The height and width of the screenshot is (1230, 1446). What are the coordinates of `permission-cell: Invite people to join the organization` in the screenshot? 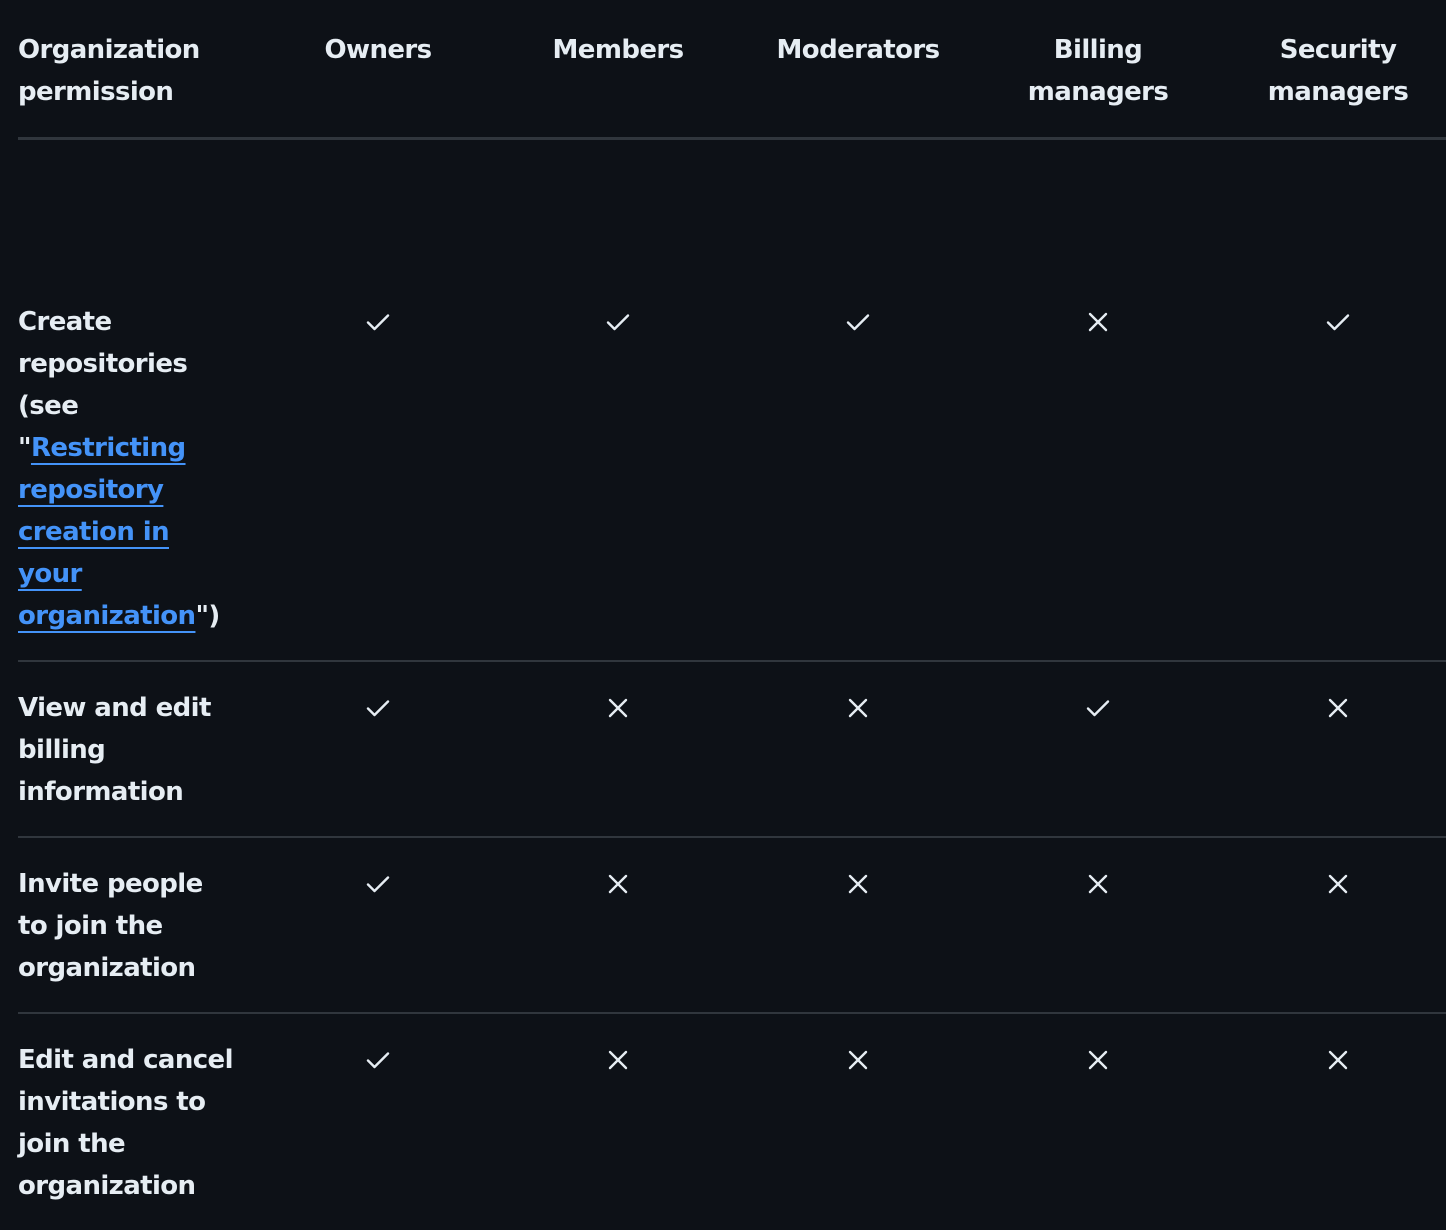 It's located at (138, 925).